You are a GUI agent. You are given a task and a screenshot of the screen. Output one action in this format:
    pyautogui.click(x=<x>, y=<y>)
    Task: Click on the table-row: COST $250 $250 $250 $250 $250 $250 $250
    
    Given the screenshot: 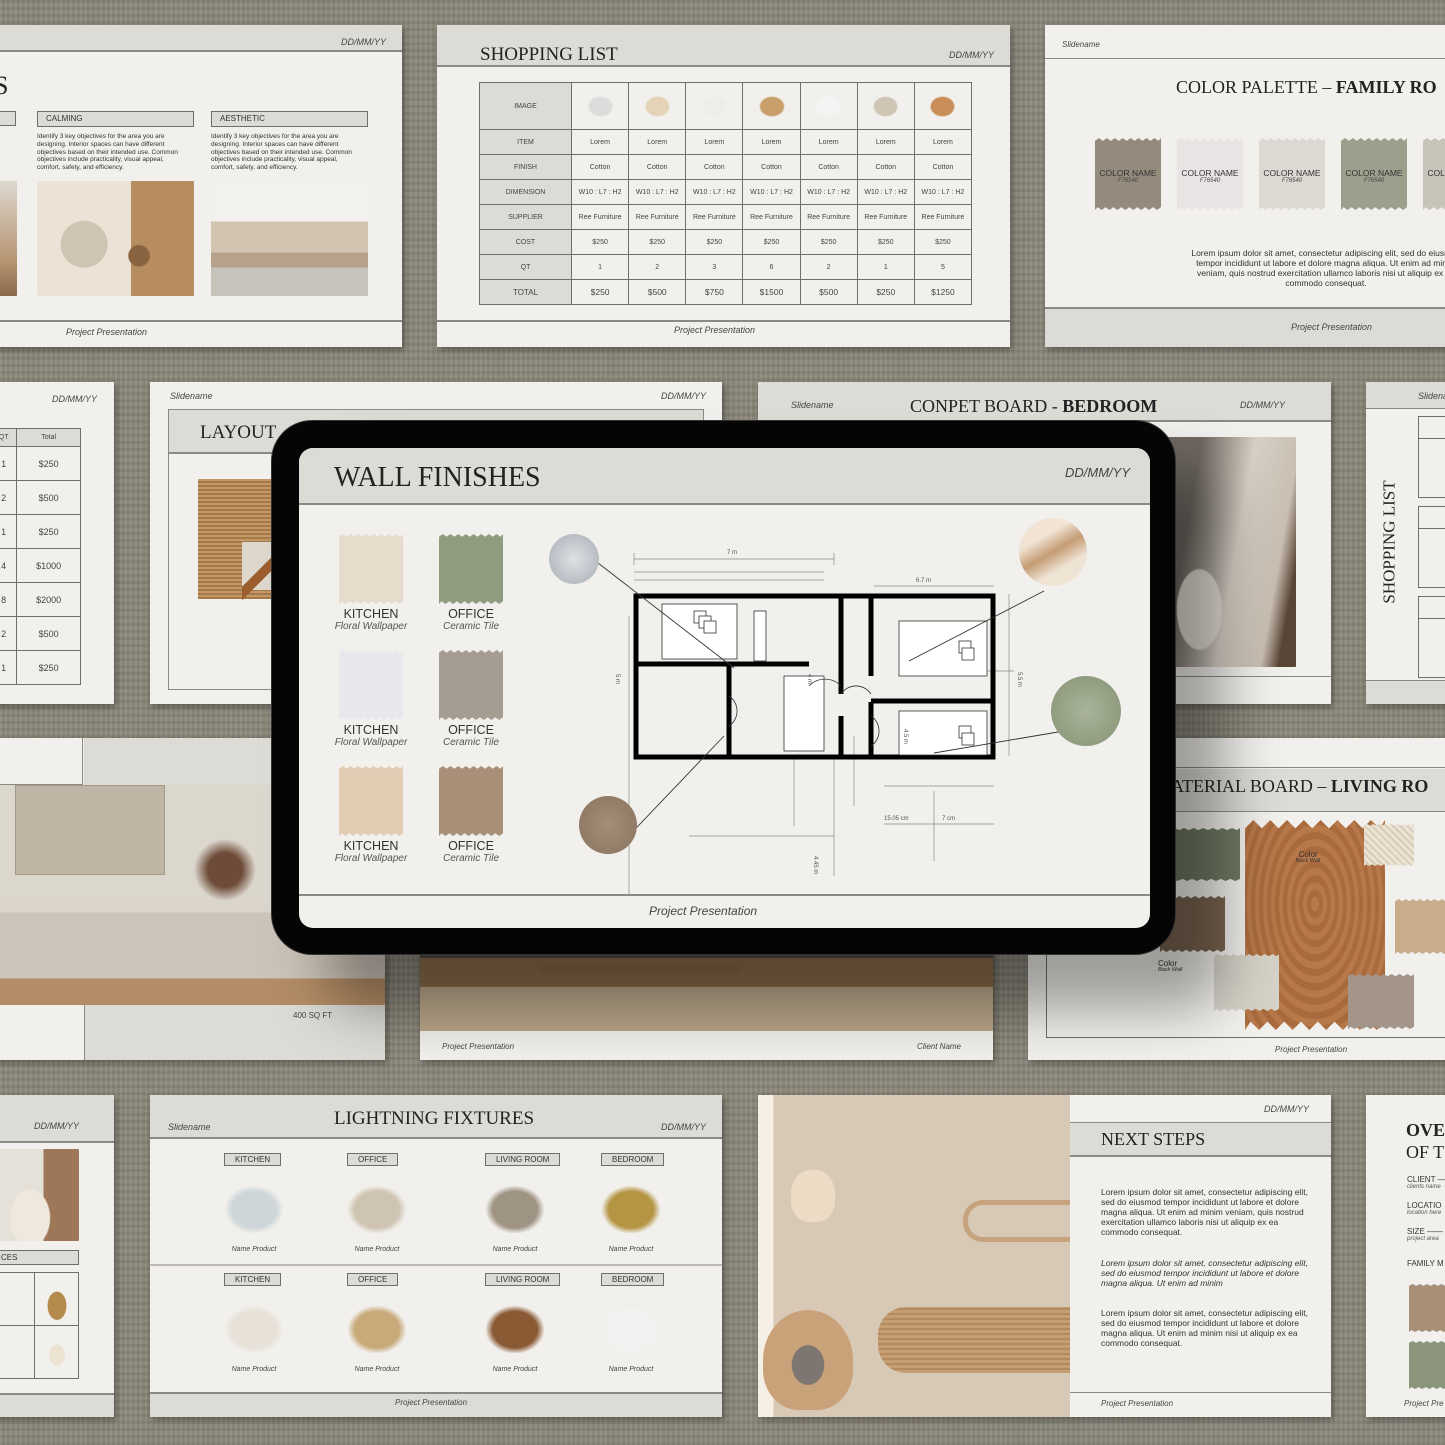 What is the action you would take?
    pyautogui.click(x=726, y=242)
    